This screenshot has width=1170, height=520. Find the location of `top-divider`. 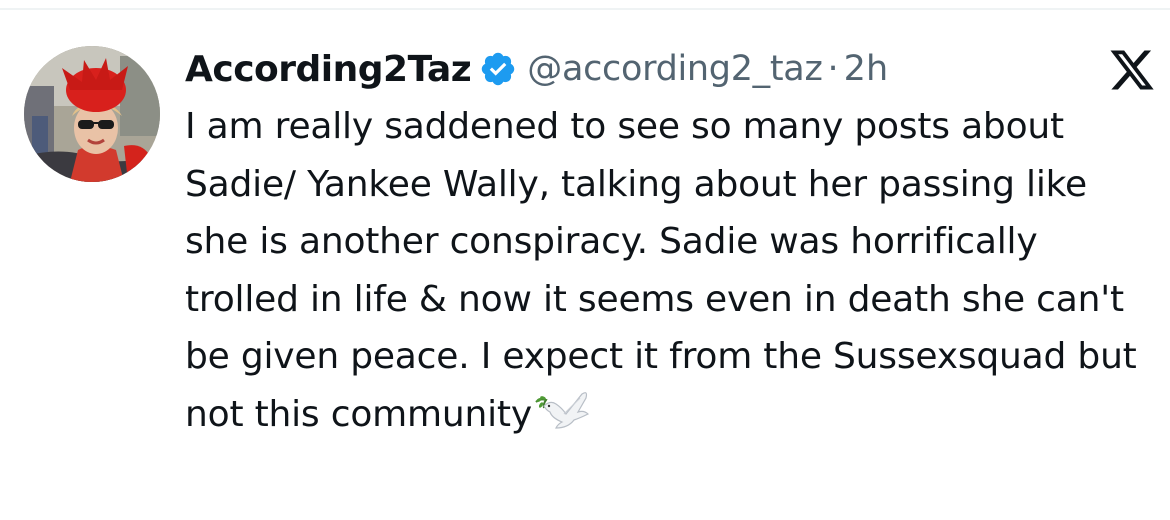

top-divider is located at coordinates (585, 9).